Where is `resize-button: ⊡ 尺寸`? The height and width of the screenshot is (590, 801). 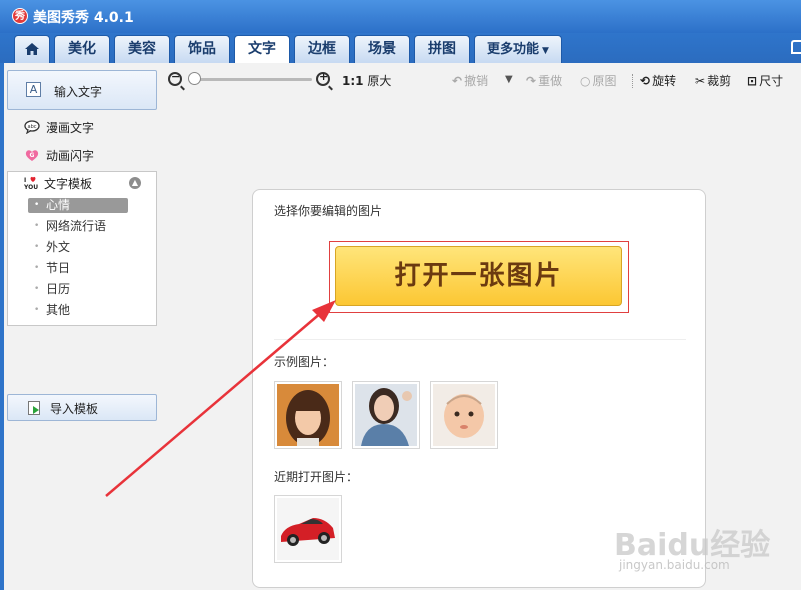 resize-button: ⊡ 尺寸 is located at coordinates (765, 80).